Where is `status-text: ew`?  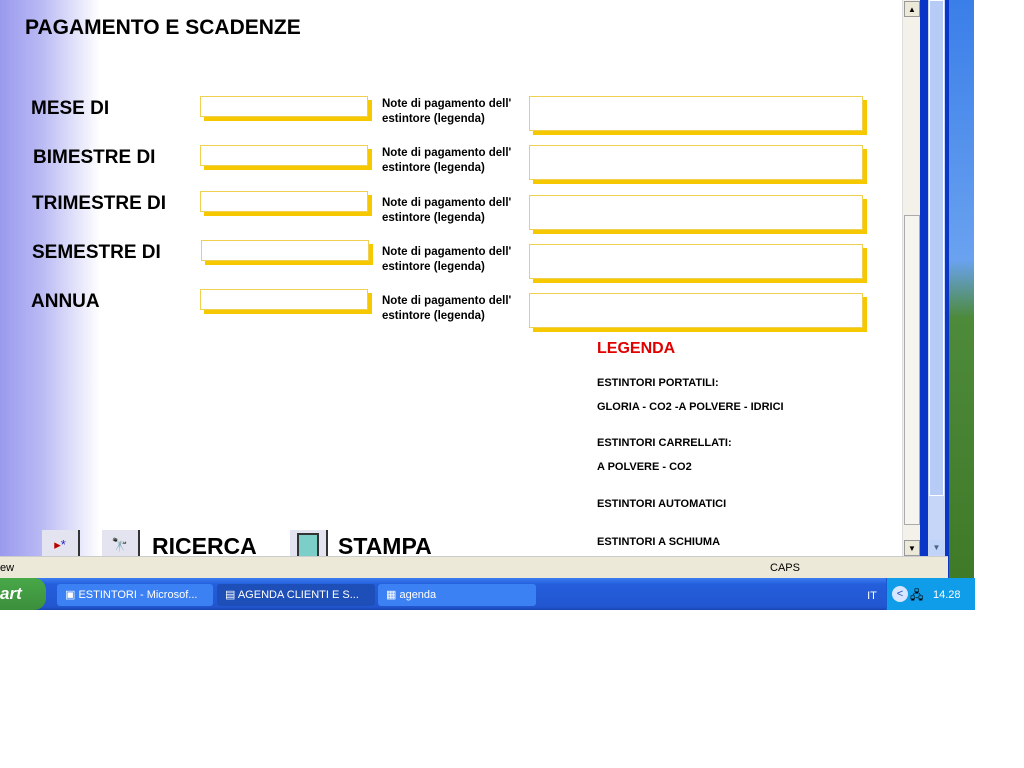 status-text: ew is located at coordinates (7, 568).